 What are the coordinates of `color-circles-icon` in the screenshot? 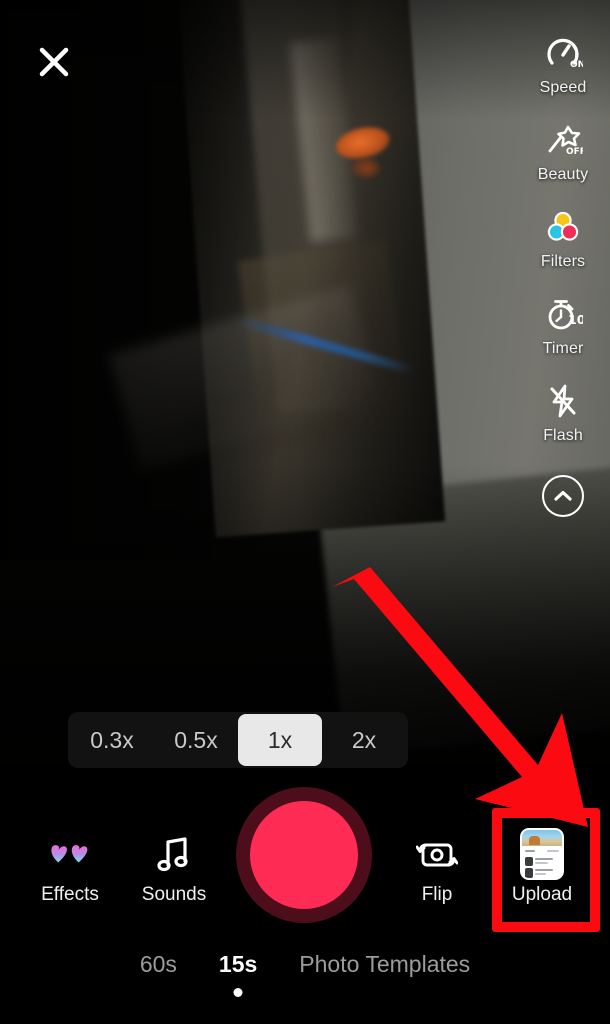 It's located at (563, 227).